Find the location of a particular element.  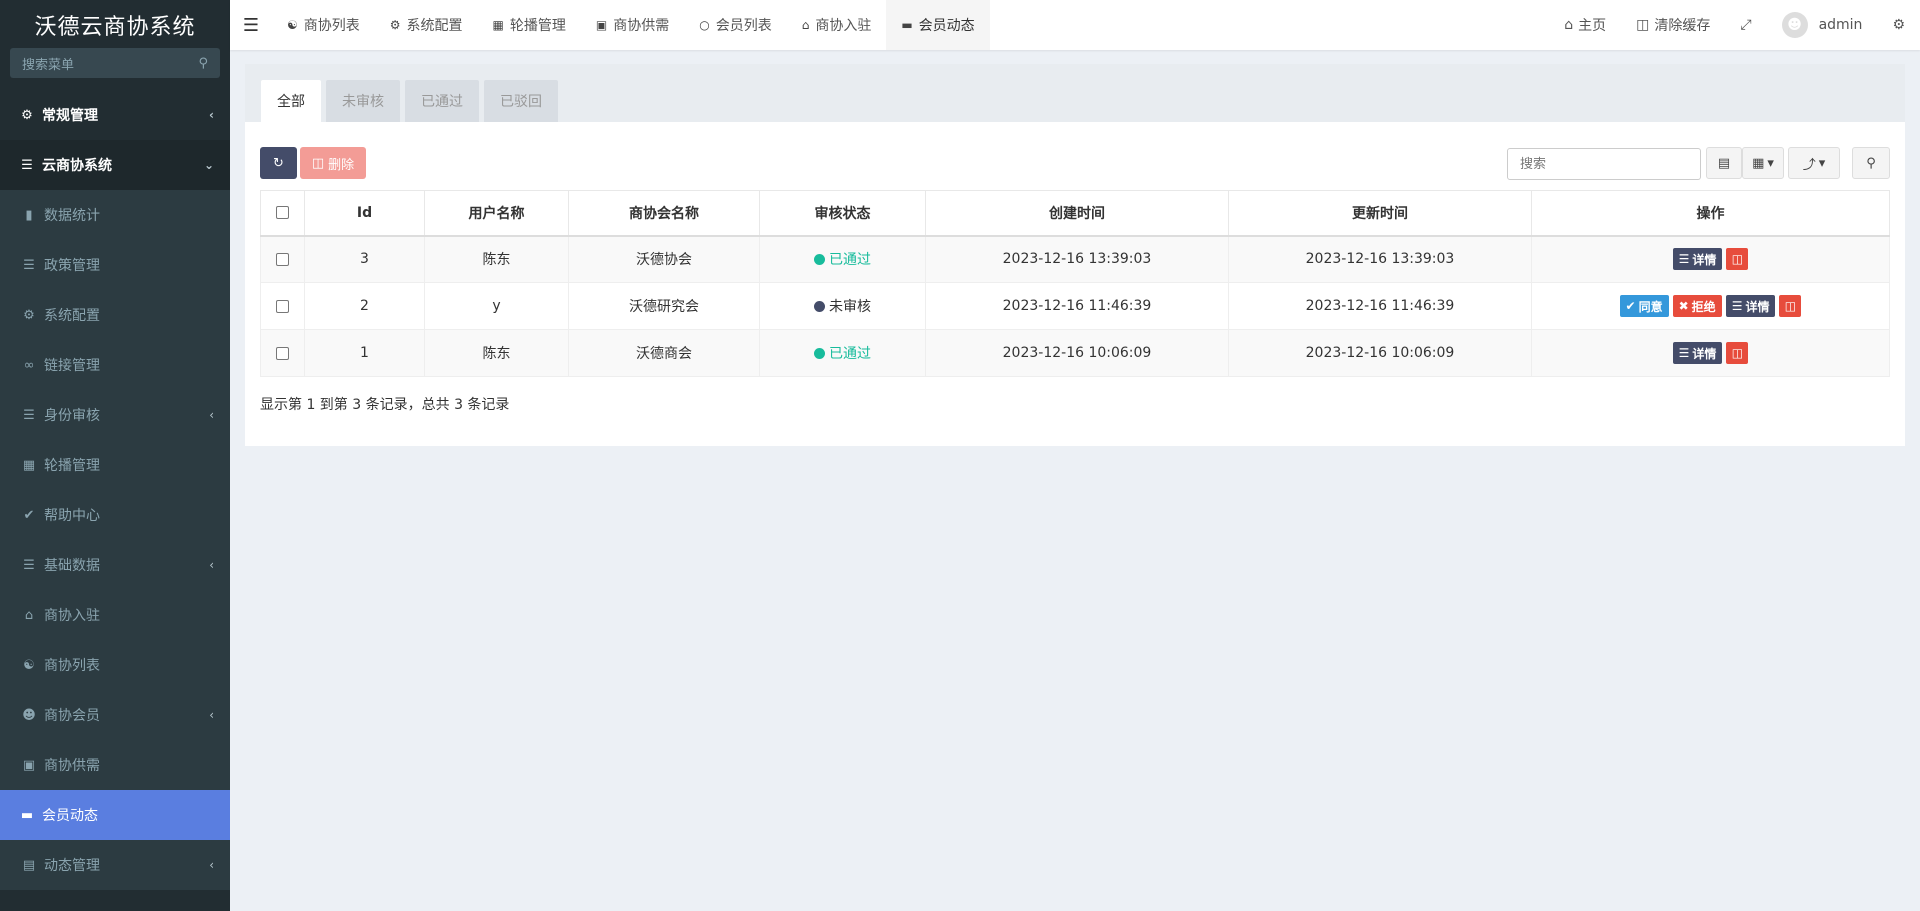

home-link: ⌂ 主页 is located at coordinates (1585, 25).